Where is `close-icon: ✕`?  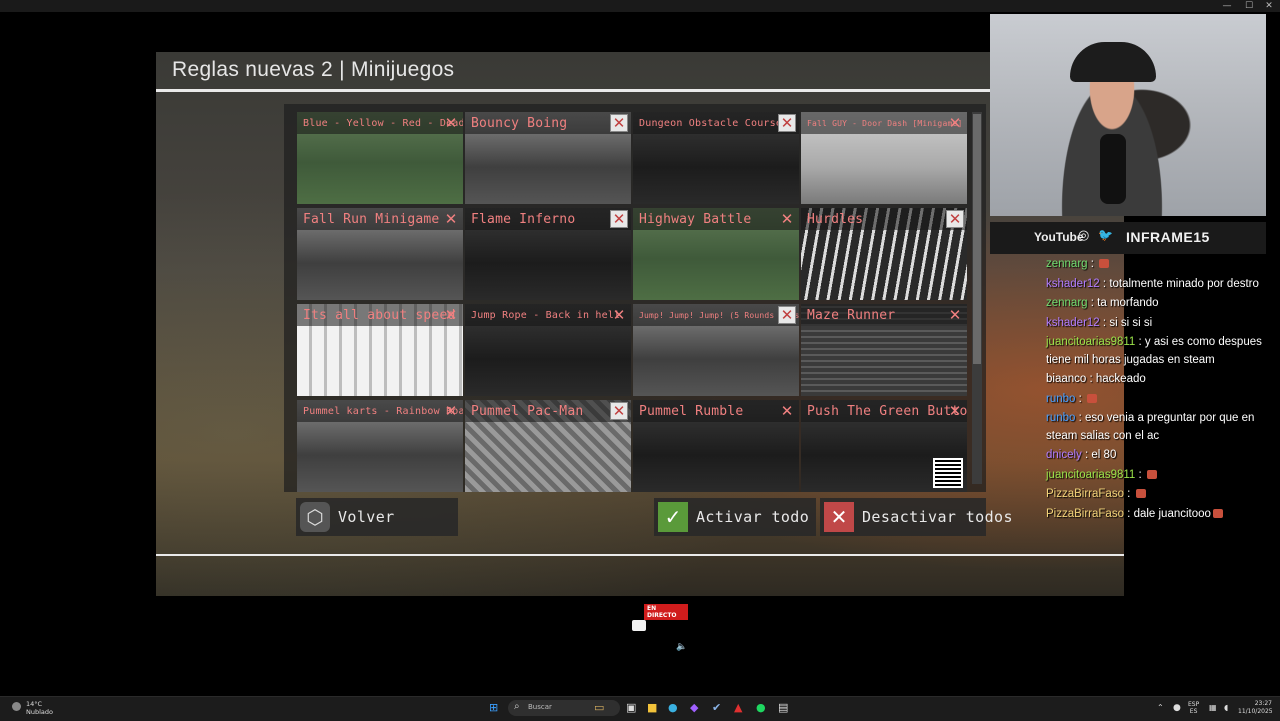
close-icon: ✕ is located at coordinates (1269, 6).